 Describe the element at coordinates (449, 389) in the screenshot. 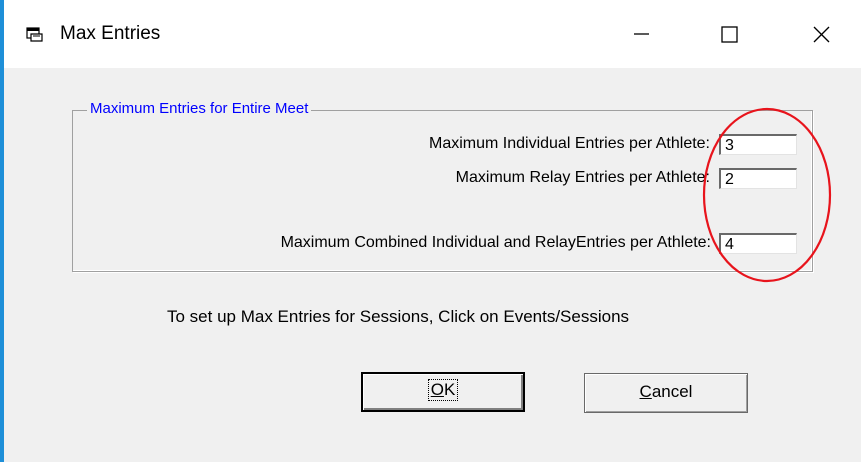

I see `ok-label-rest: K` at that location.